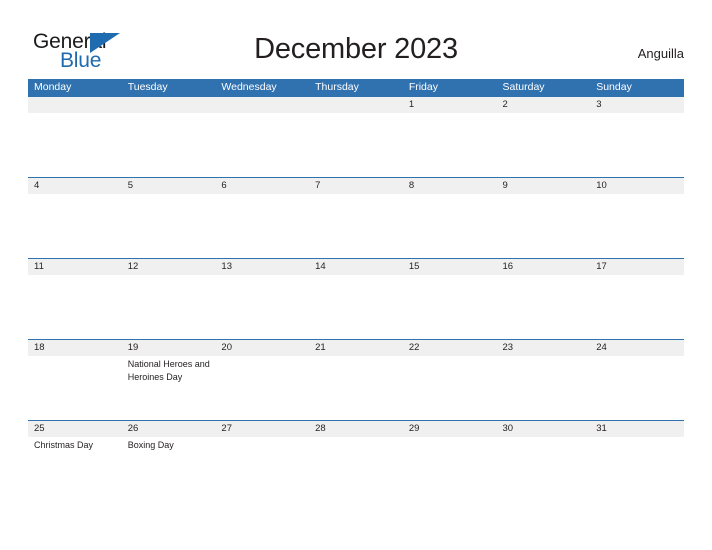  Describe the element at coordinates (637, 348) in the screenshot. I see `date-number: 24` at that location.